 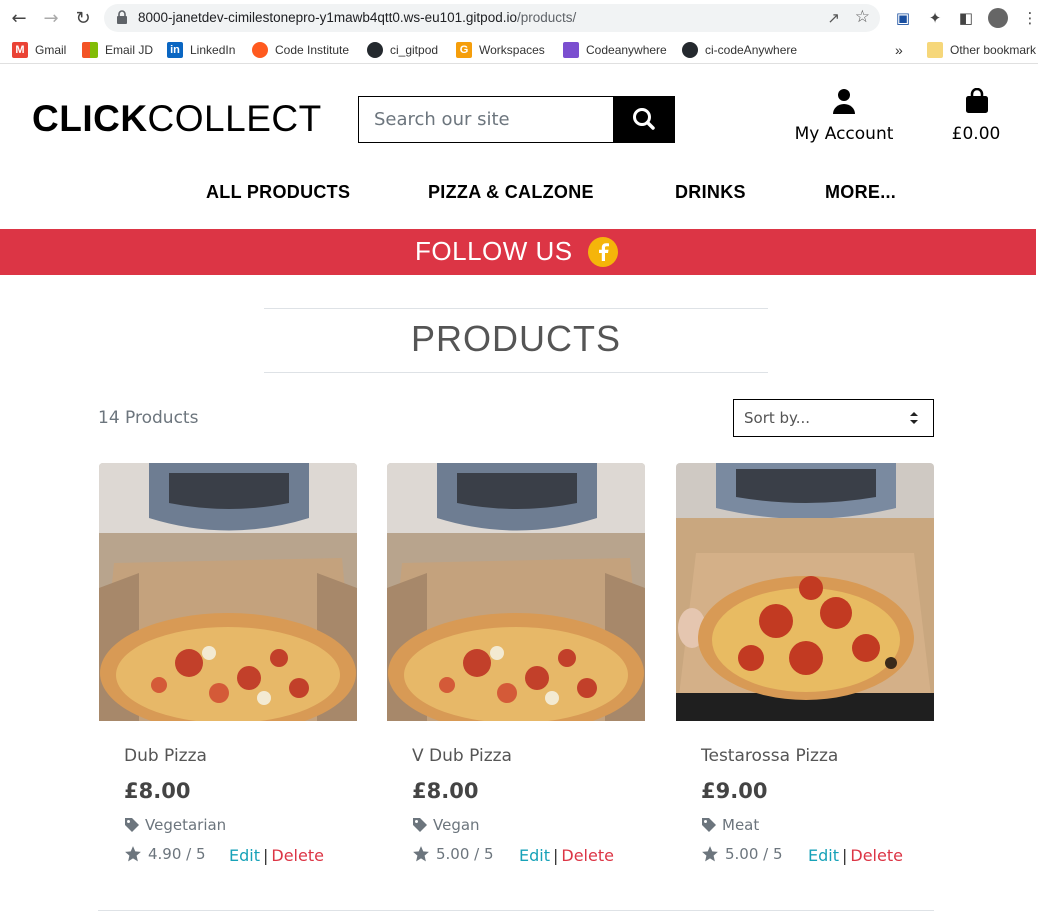 I want to click on product-name: V Dub Pizza, so click(x=462, y=756).